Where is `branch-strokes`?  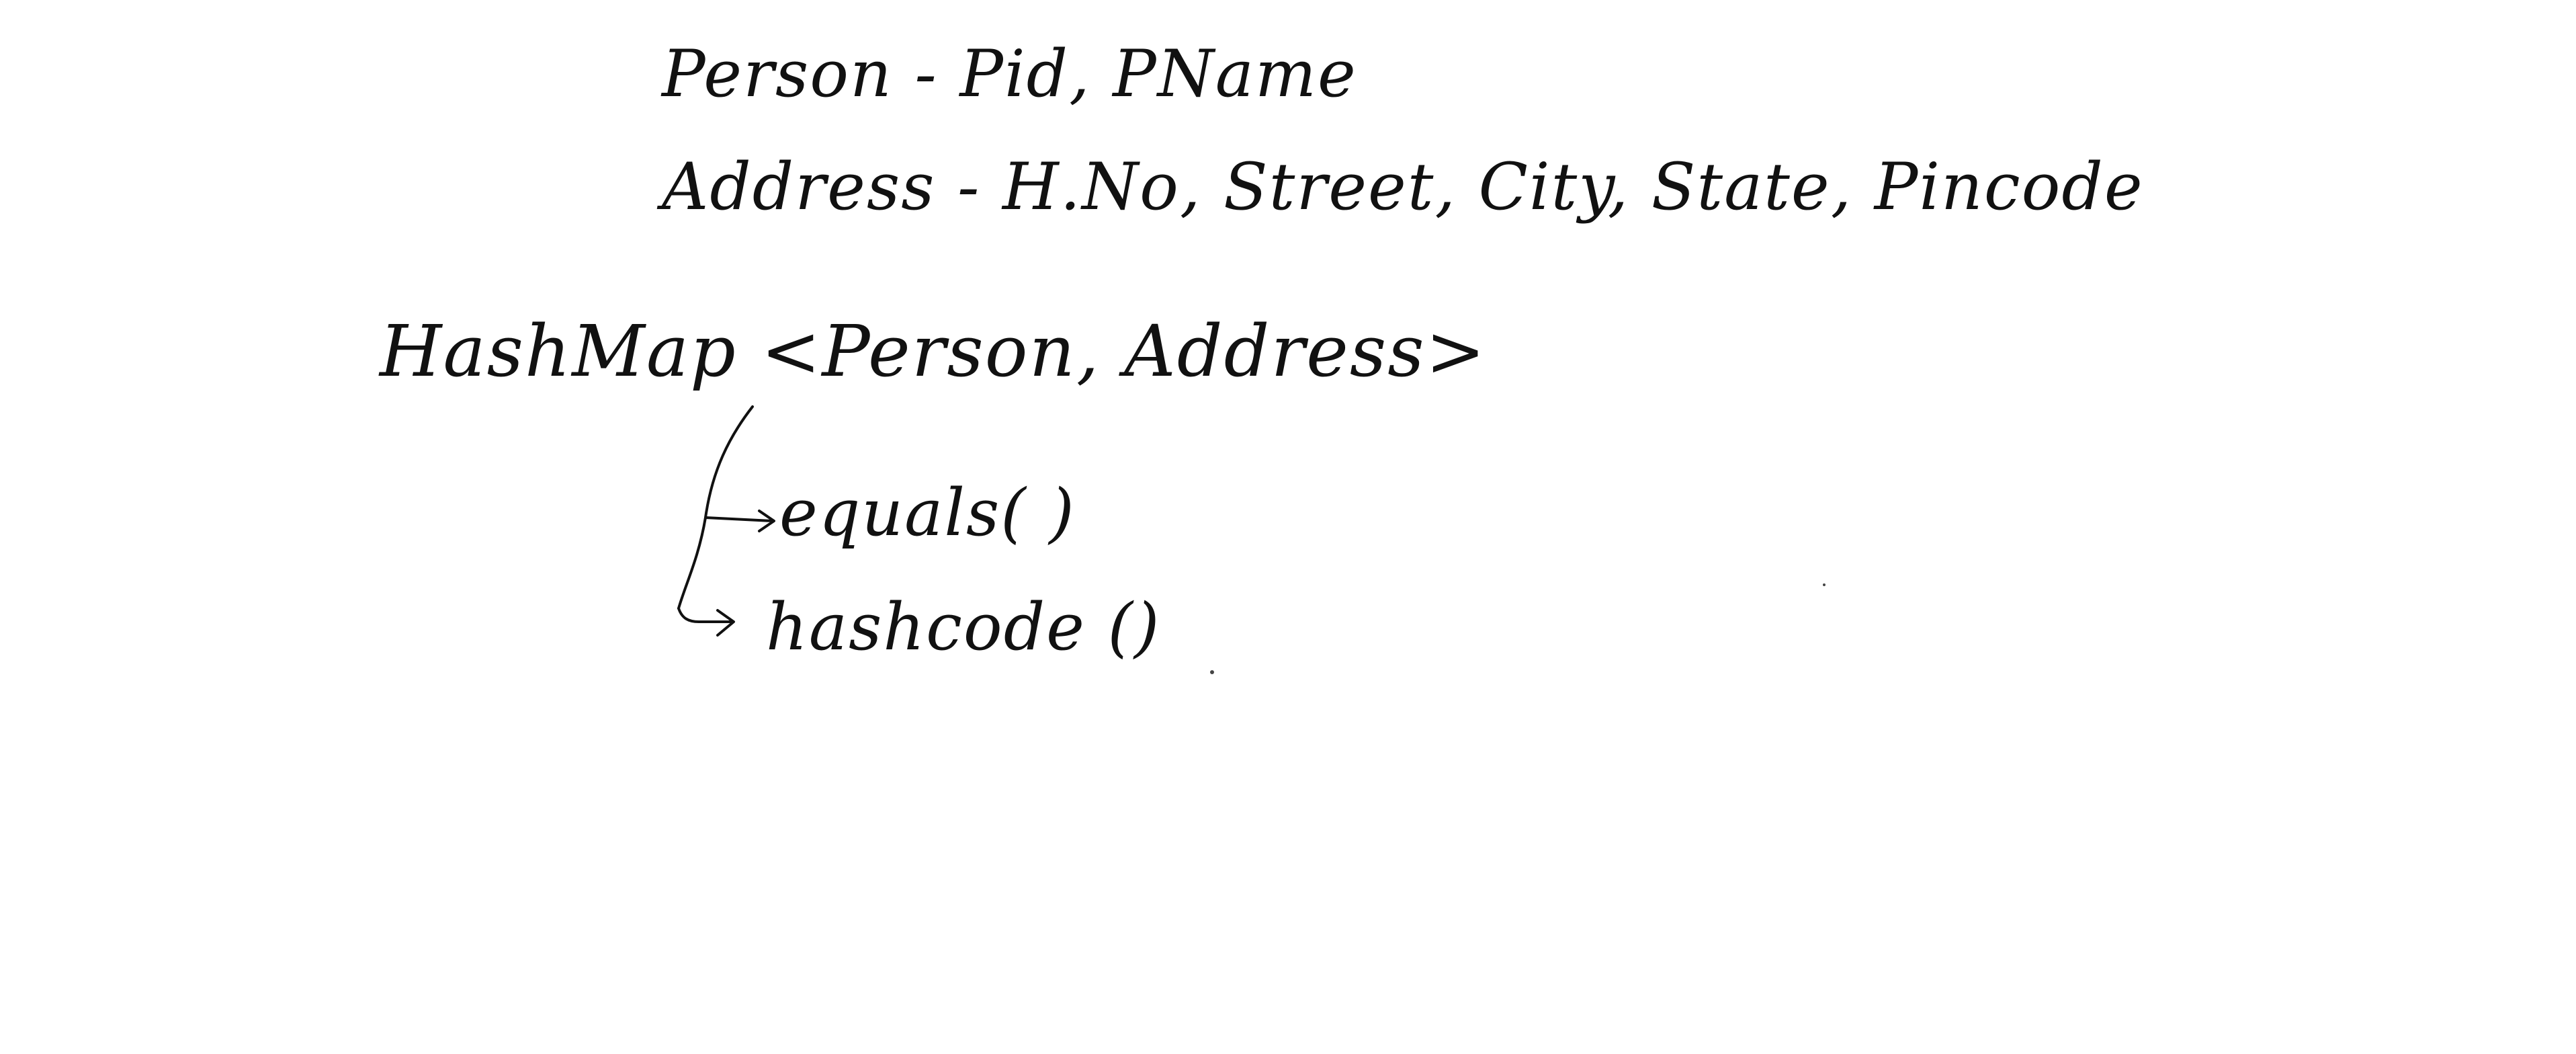
branch-strokes is located at coordinates (1251, 539).